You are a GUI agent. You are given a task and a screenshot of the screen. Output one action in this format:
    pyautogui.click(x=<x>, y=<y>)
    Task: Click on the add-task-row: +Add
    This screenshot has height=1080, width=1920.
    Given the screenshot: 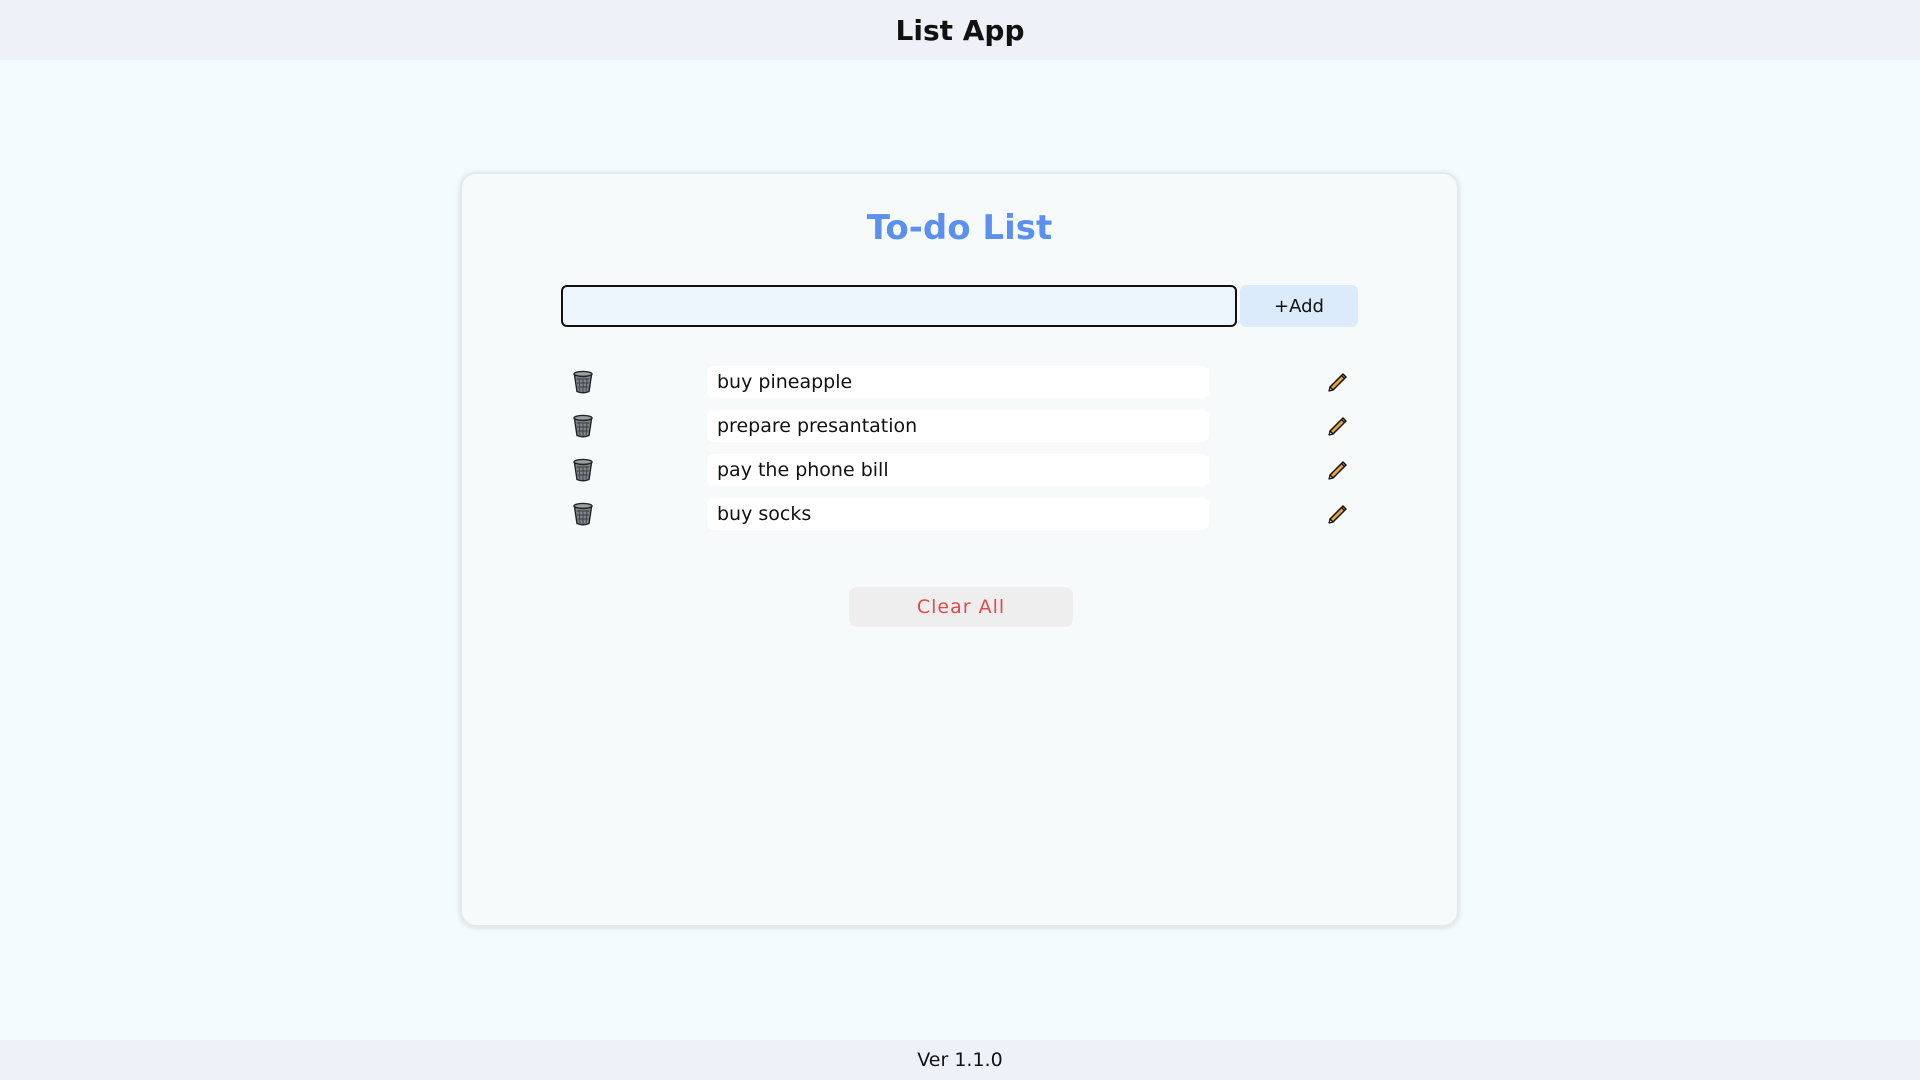 What is the action you would take?
    pyautogui.click(x=961, y=306)
    